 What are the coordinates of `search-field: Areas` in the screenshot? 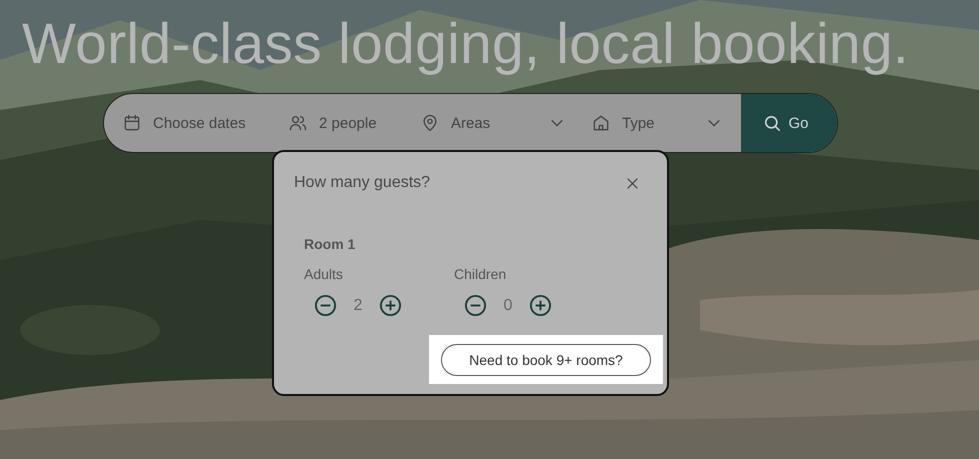 It's located at (498, 123).